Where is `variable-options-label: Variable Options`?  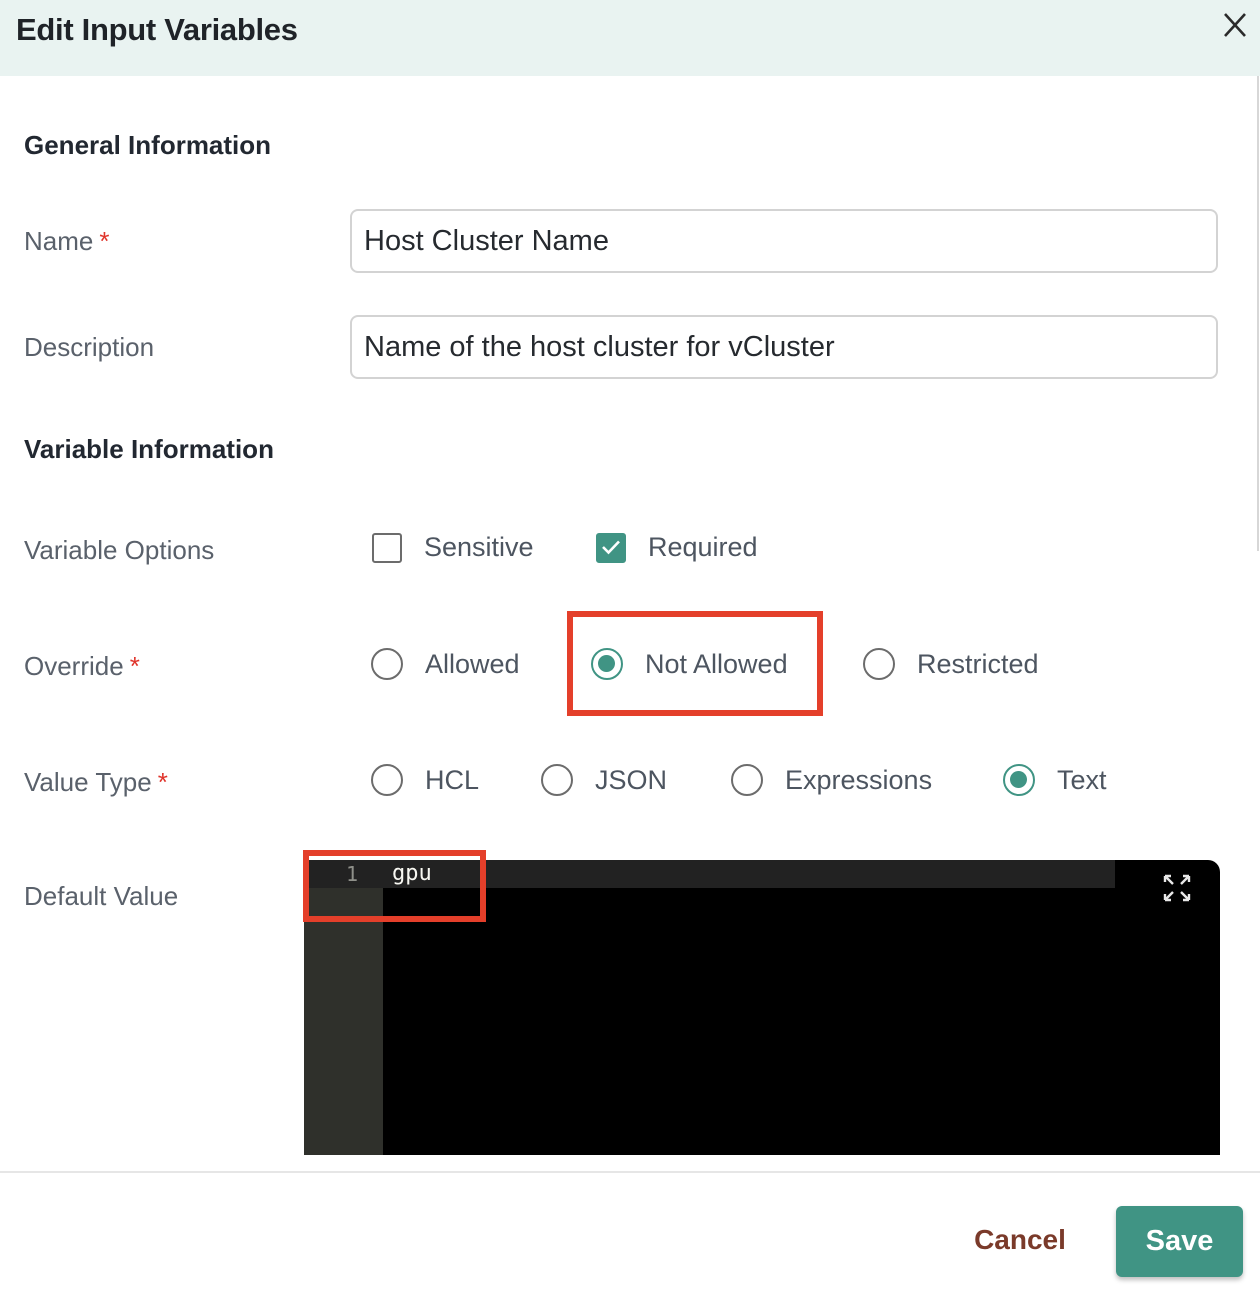
variable-options-label: Variable Options is located at coordinates (119, 550).